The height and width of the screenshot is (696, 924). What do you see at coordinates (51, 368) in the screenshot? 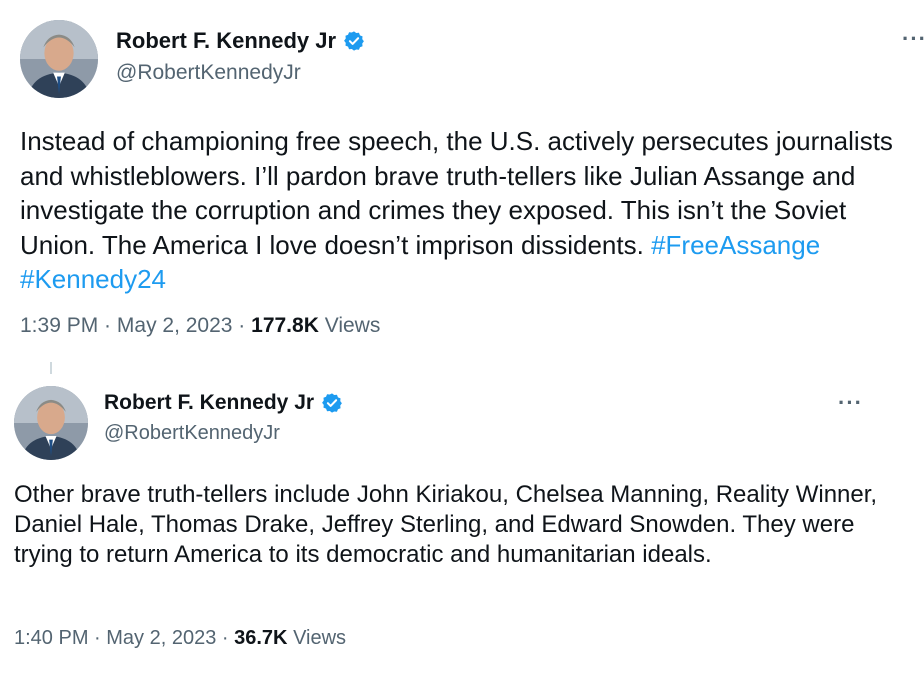
I see `thread-connector-line` at bounding box center [51, 368].